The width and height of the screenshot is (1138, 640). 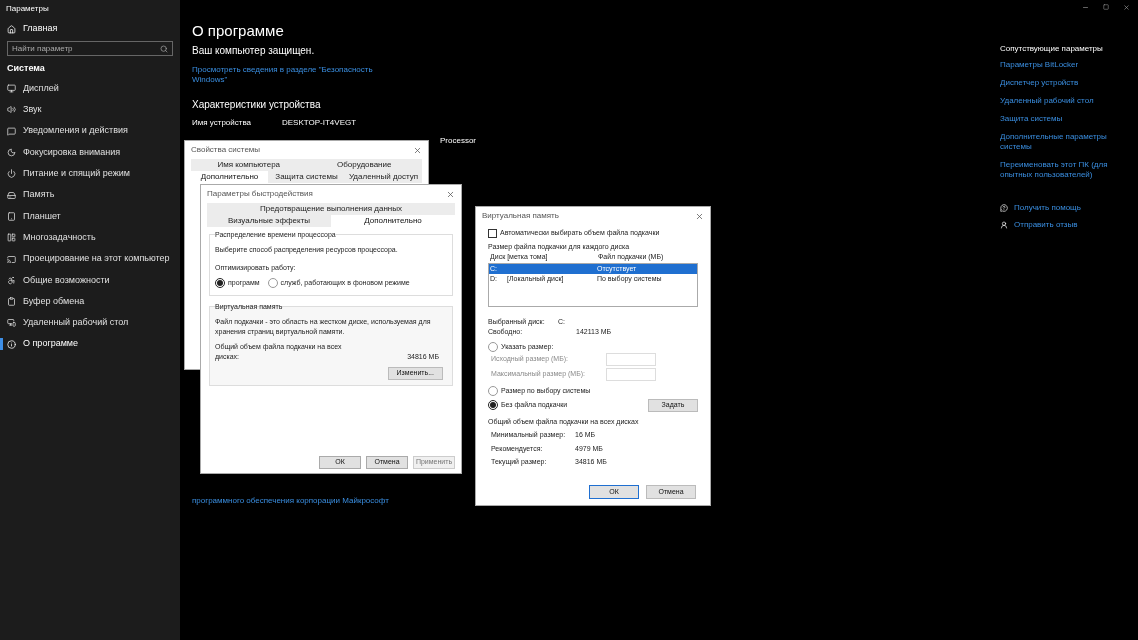 I want to click on tab: Защита системы, so click(x=306, y=177).